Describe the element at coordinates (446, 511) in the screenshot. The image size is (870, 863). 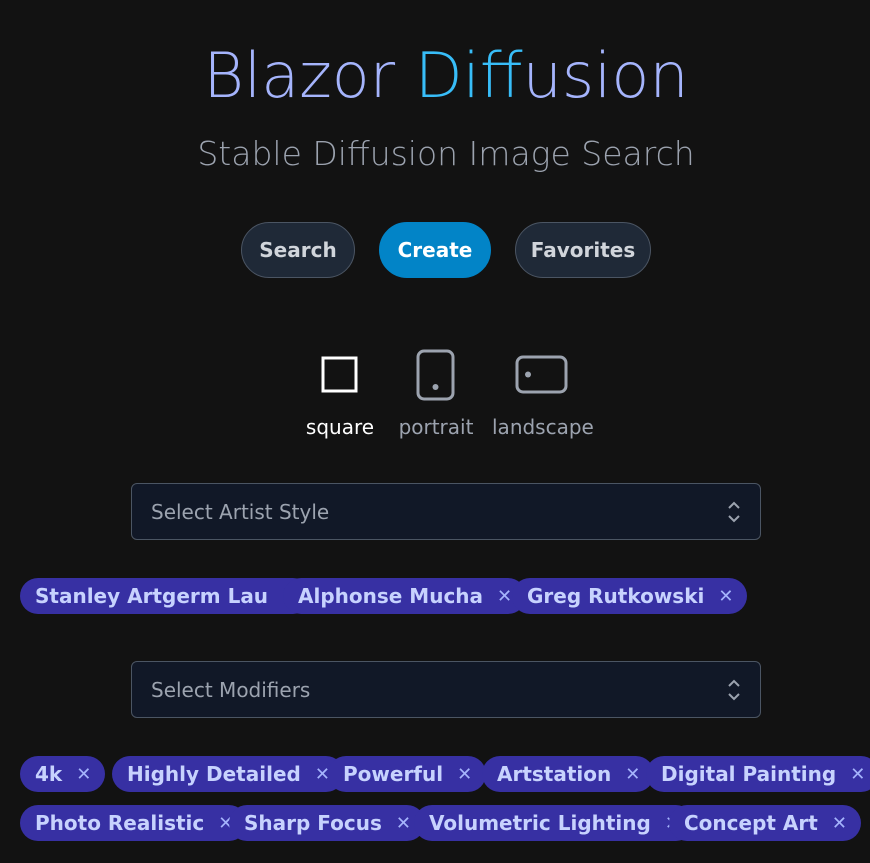
I see `artist-style-select: Select Artist Style` at that location.